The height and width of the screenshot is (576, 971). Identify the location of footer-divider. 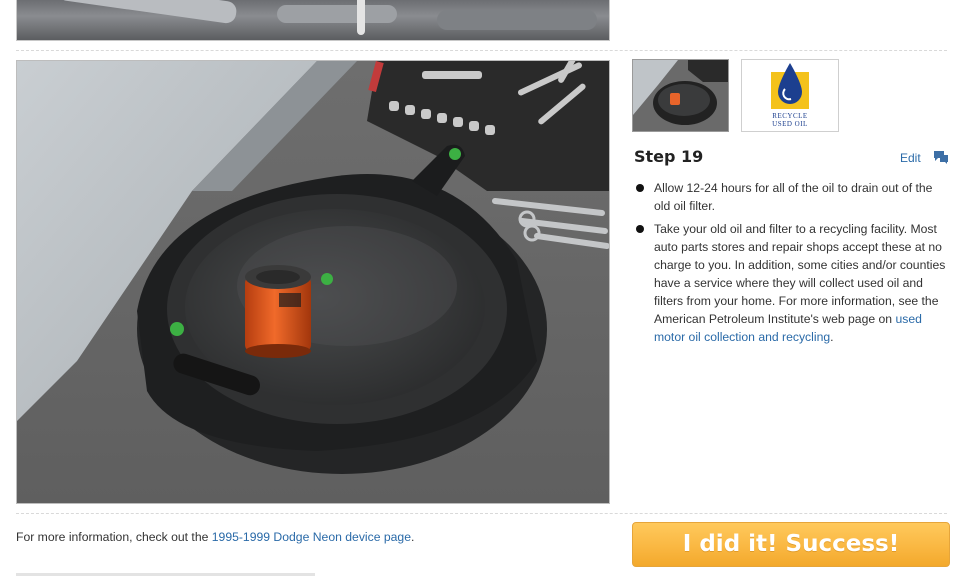
(481, 513).